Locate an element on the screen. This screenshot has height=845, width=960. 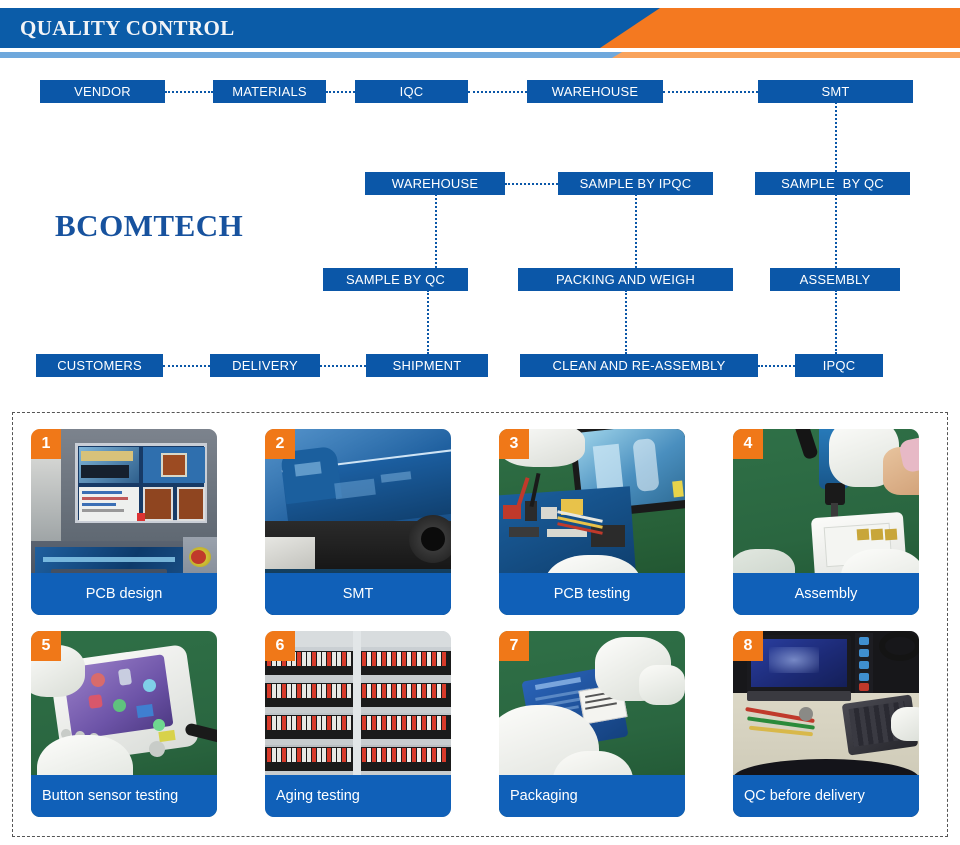
process-card-caption: Aging testing is located at coordinates (358, 796).